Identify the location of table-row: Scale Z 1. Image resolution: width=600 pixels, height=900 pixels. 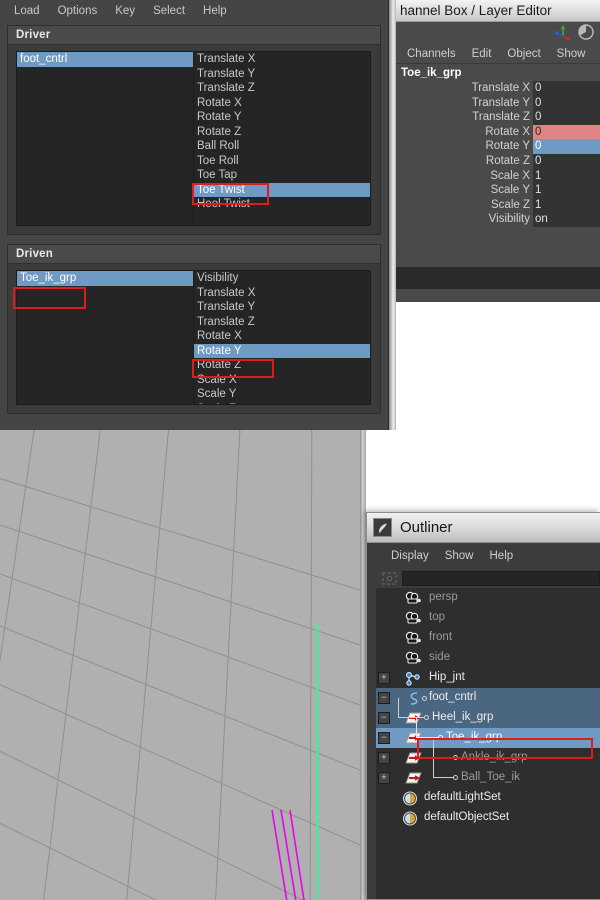
(498, 205).